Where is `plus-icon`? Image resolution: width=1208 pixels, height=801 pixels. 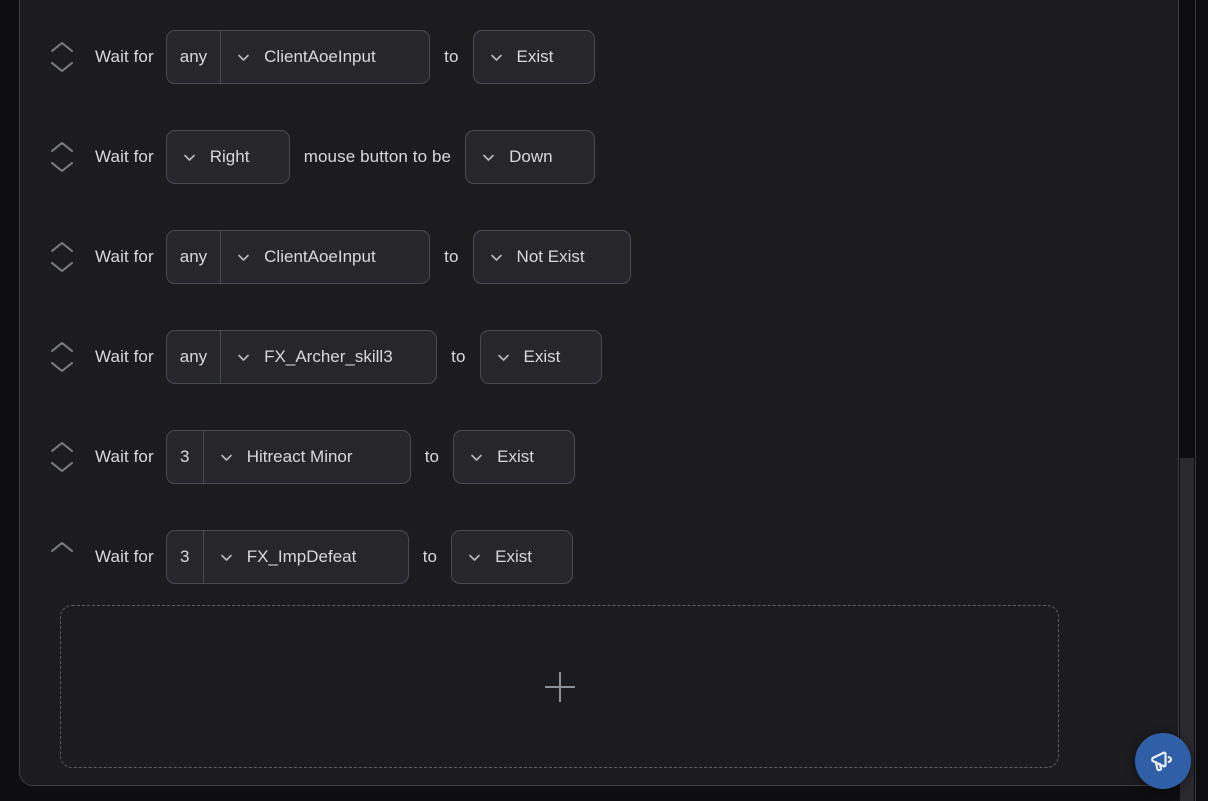 plus-icon is located at coordinates (560, 687).